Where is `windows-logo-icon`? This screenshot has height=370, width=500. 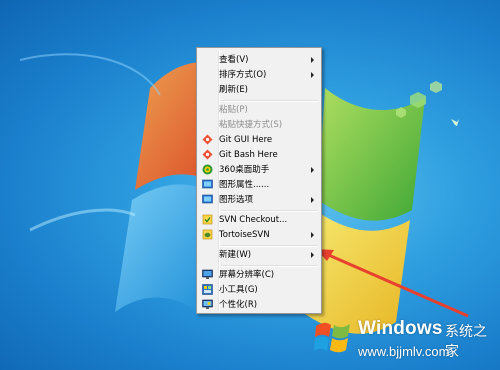 windows-logo-icon is located at coordinates (332, 337).